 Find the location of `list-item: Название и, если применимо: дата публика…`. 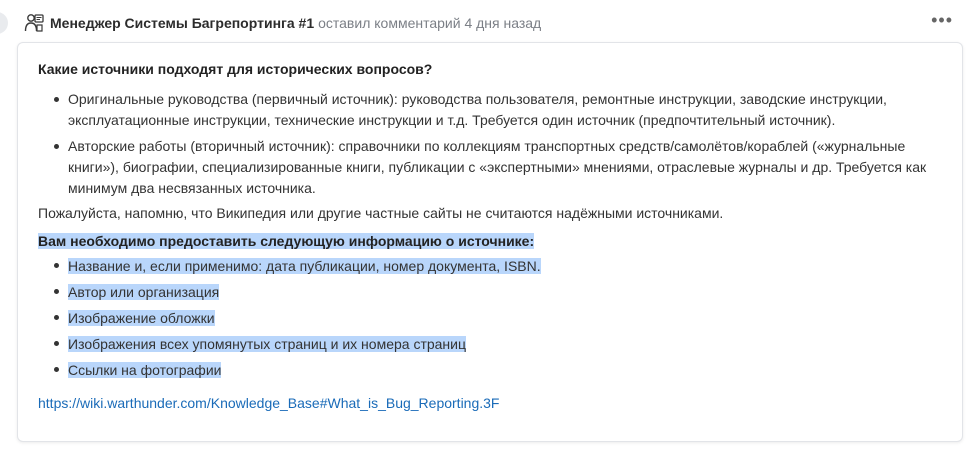

list-item: Название и, если применимо: дата публика… is located at coordinates (490, 266).